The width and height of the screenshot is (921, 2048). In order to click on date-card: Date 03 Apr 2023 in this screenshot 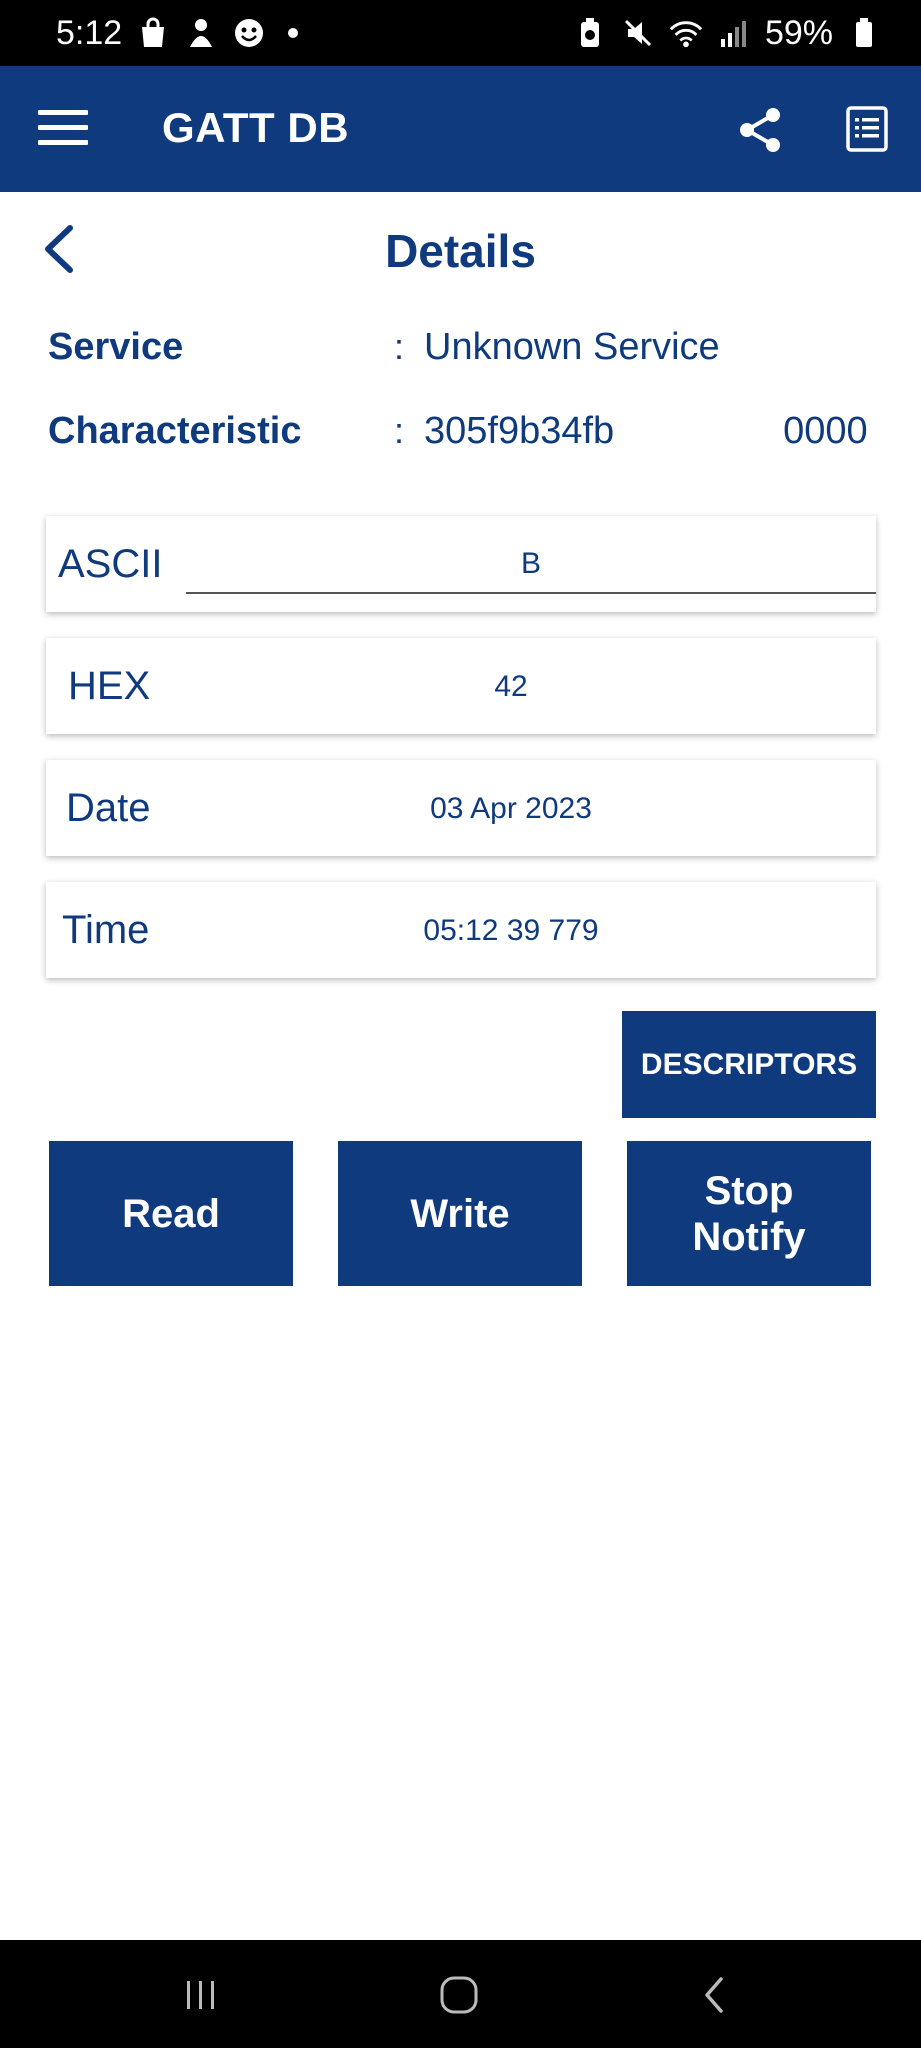, I will do `click(461, 808)`.